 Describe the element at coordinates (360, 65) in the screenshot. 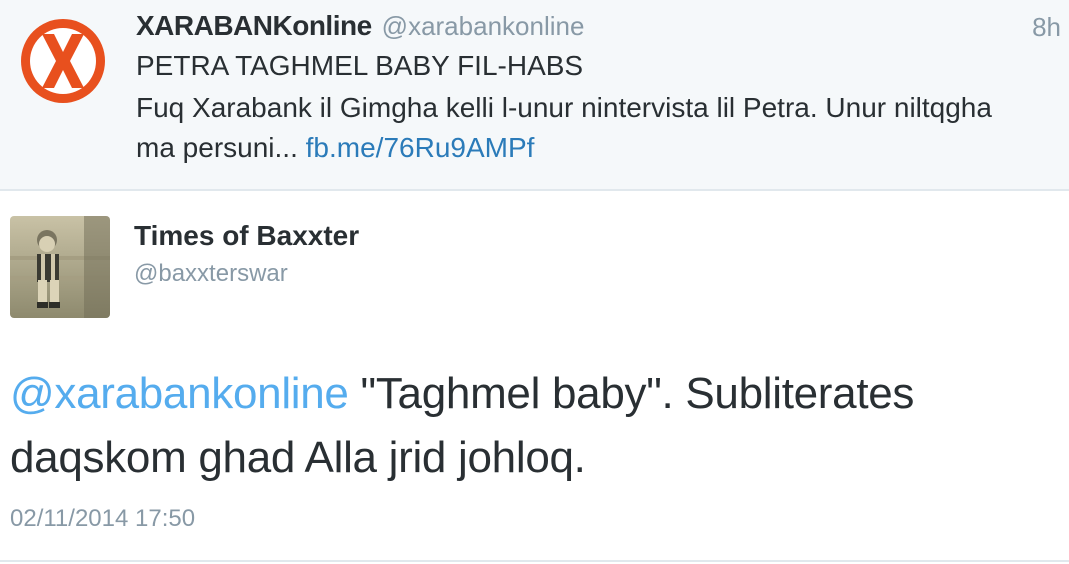

I see `parent-headline: PETRA TAGHMEL BABY FIL-HABS` at that location.